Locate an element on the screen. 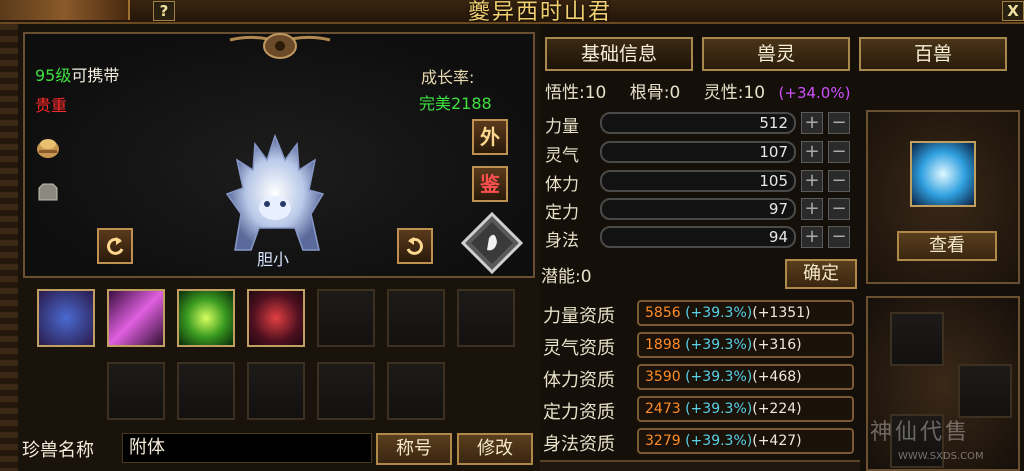 Image resolution: width=1024 pixels, height=471 pixels. potential-label: 潜能: is located at coordinates (561, 277).